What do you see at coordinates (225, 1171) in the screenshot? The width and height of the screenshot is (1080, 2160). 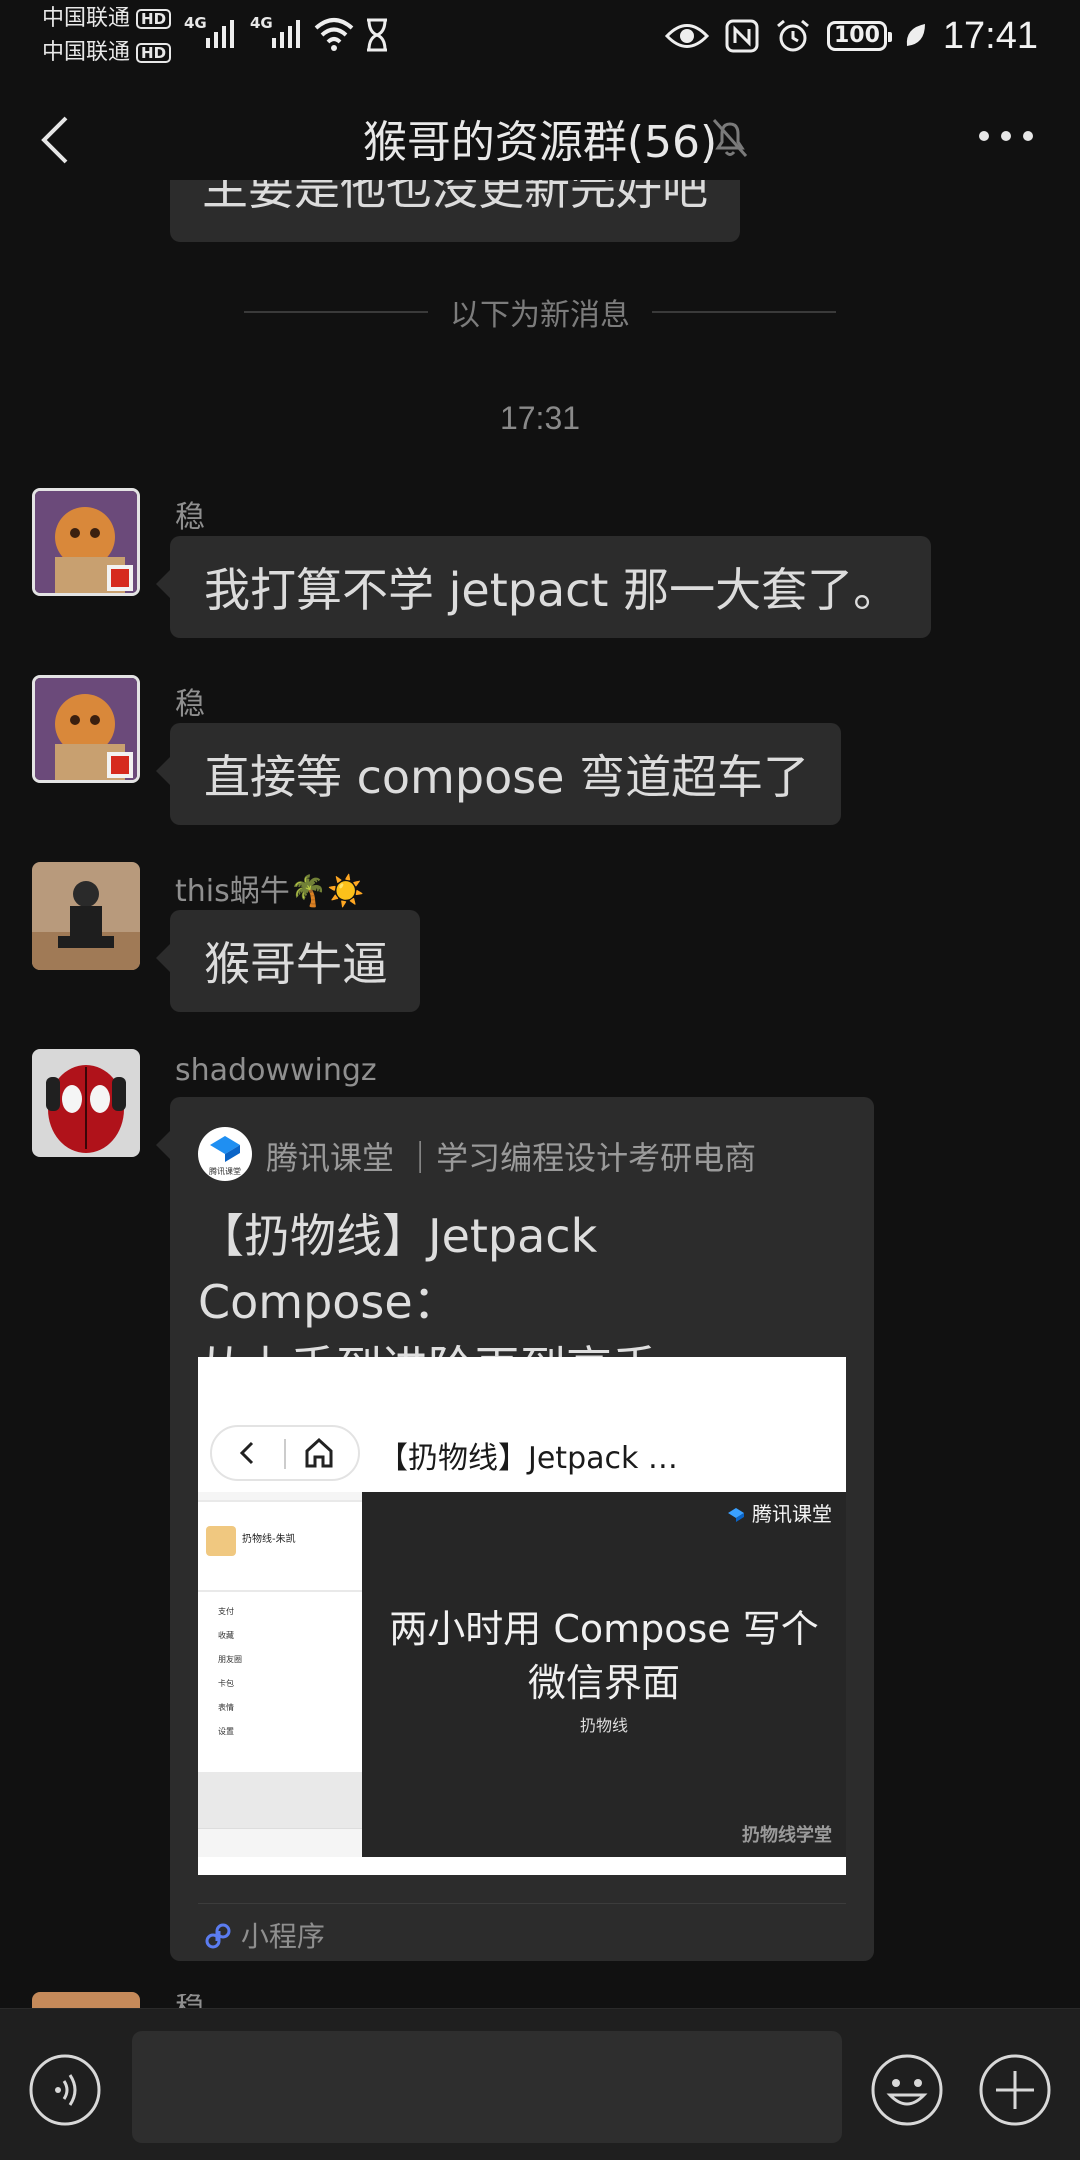 I see `svg-text: 腾讯课堂` at bounding box center [225, 1171].